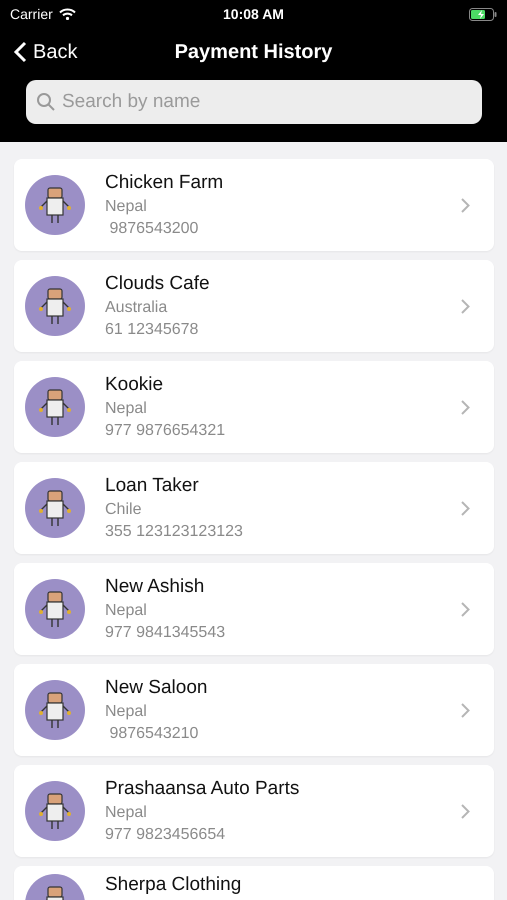 The height and width of the screenshot is (900, 507). What do you see at coordinates (253, 14) in the screenshot?
I see `status-time: 10:08 AM` at bounding box center [253, 14].